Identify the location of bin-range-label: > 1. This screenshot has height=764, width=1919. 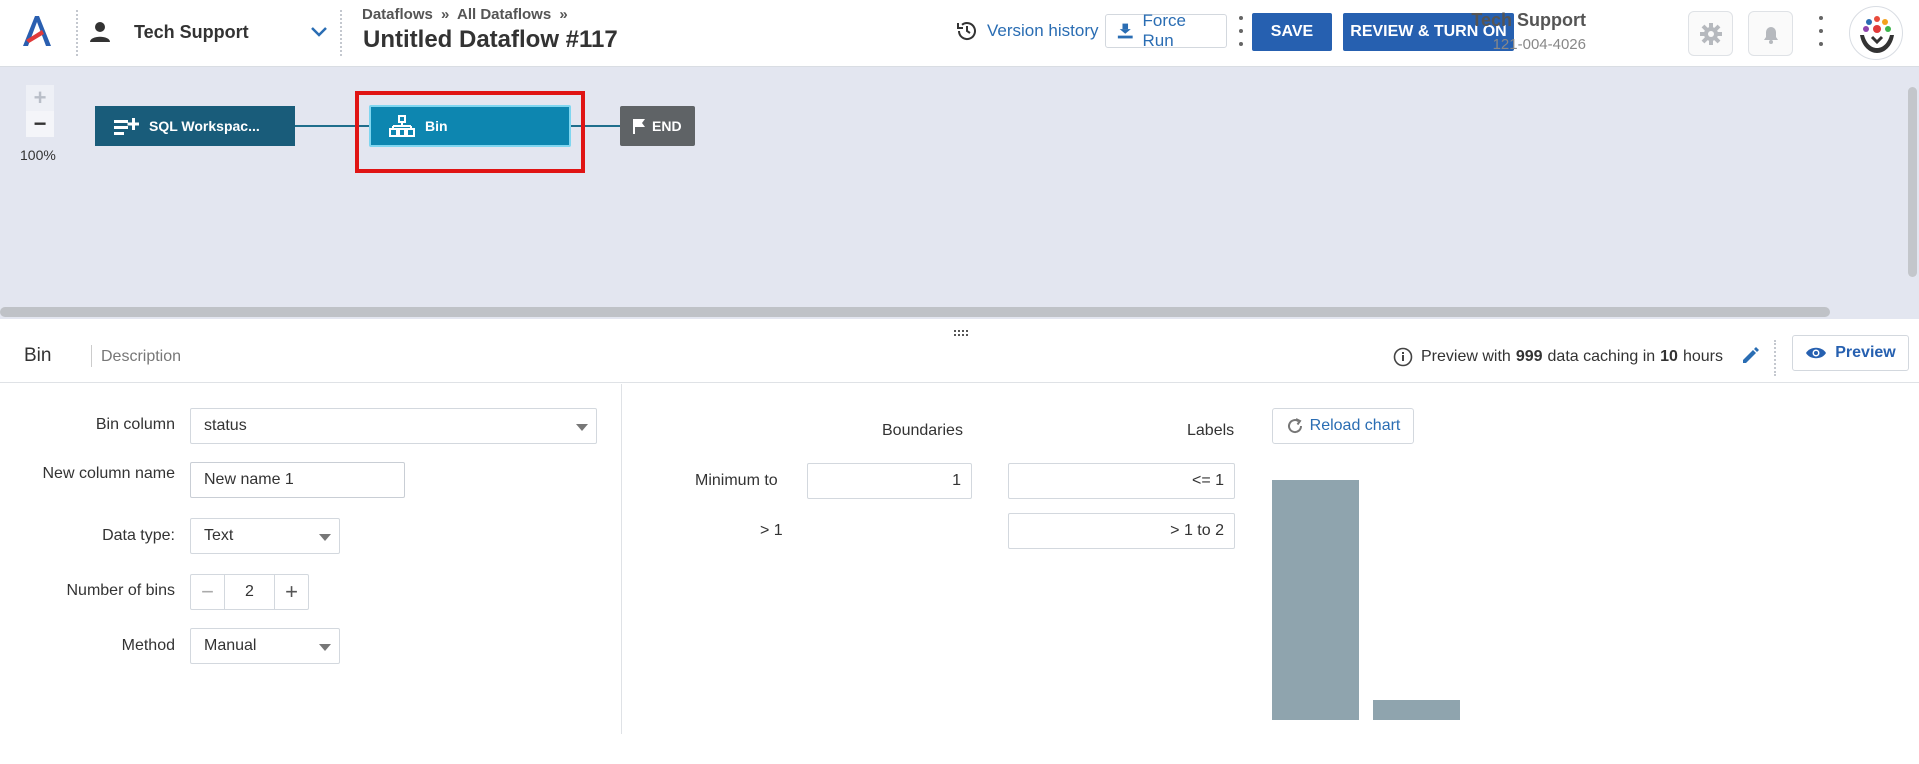
(771, 530).